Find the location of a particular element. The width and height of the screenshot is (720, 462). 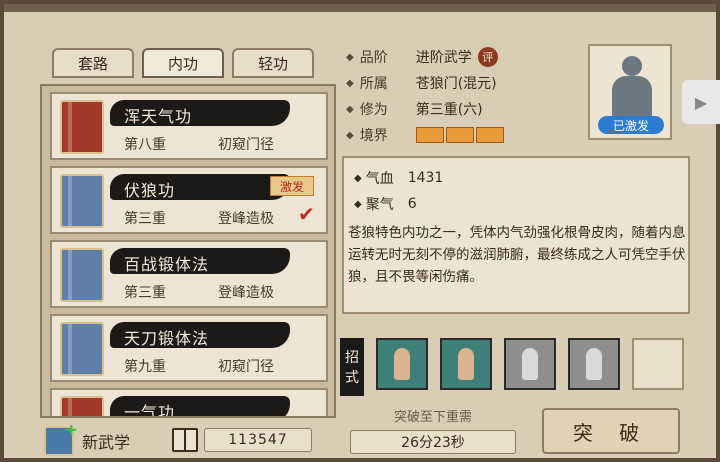

qi-stat: ◆ 聚气 6 is located at coordinates (385, 204).